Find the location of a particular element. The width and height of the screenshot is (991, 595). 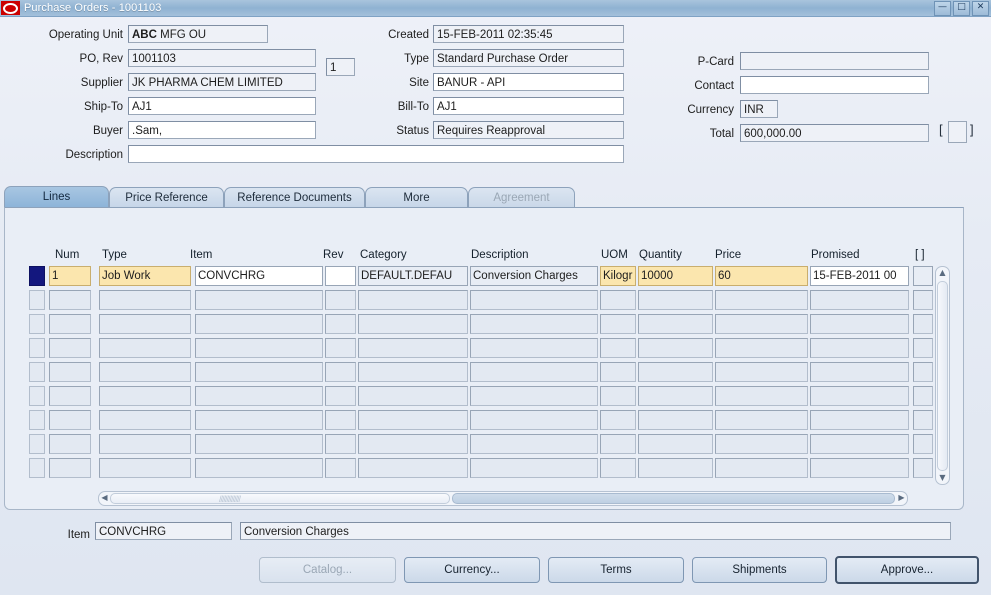

cell-item: CONVCHRG is located at coordinates (259, 276).